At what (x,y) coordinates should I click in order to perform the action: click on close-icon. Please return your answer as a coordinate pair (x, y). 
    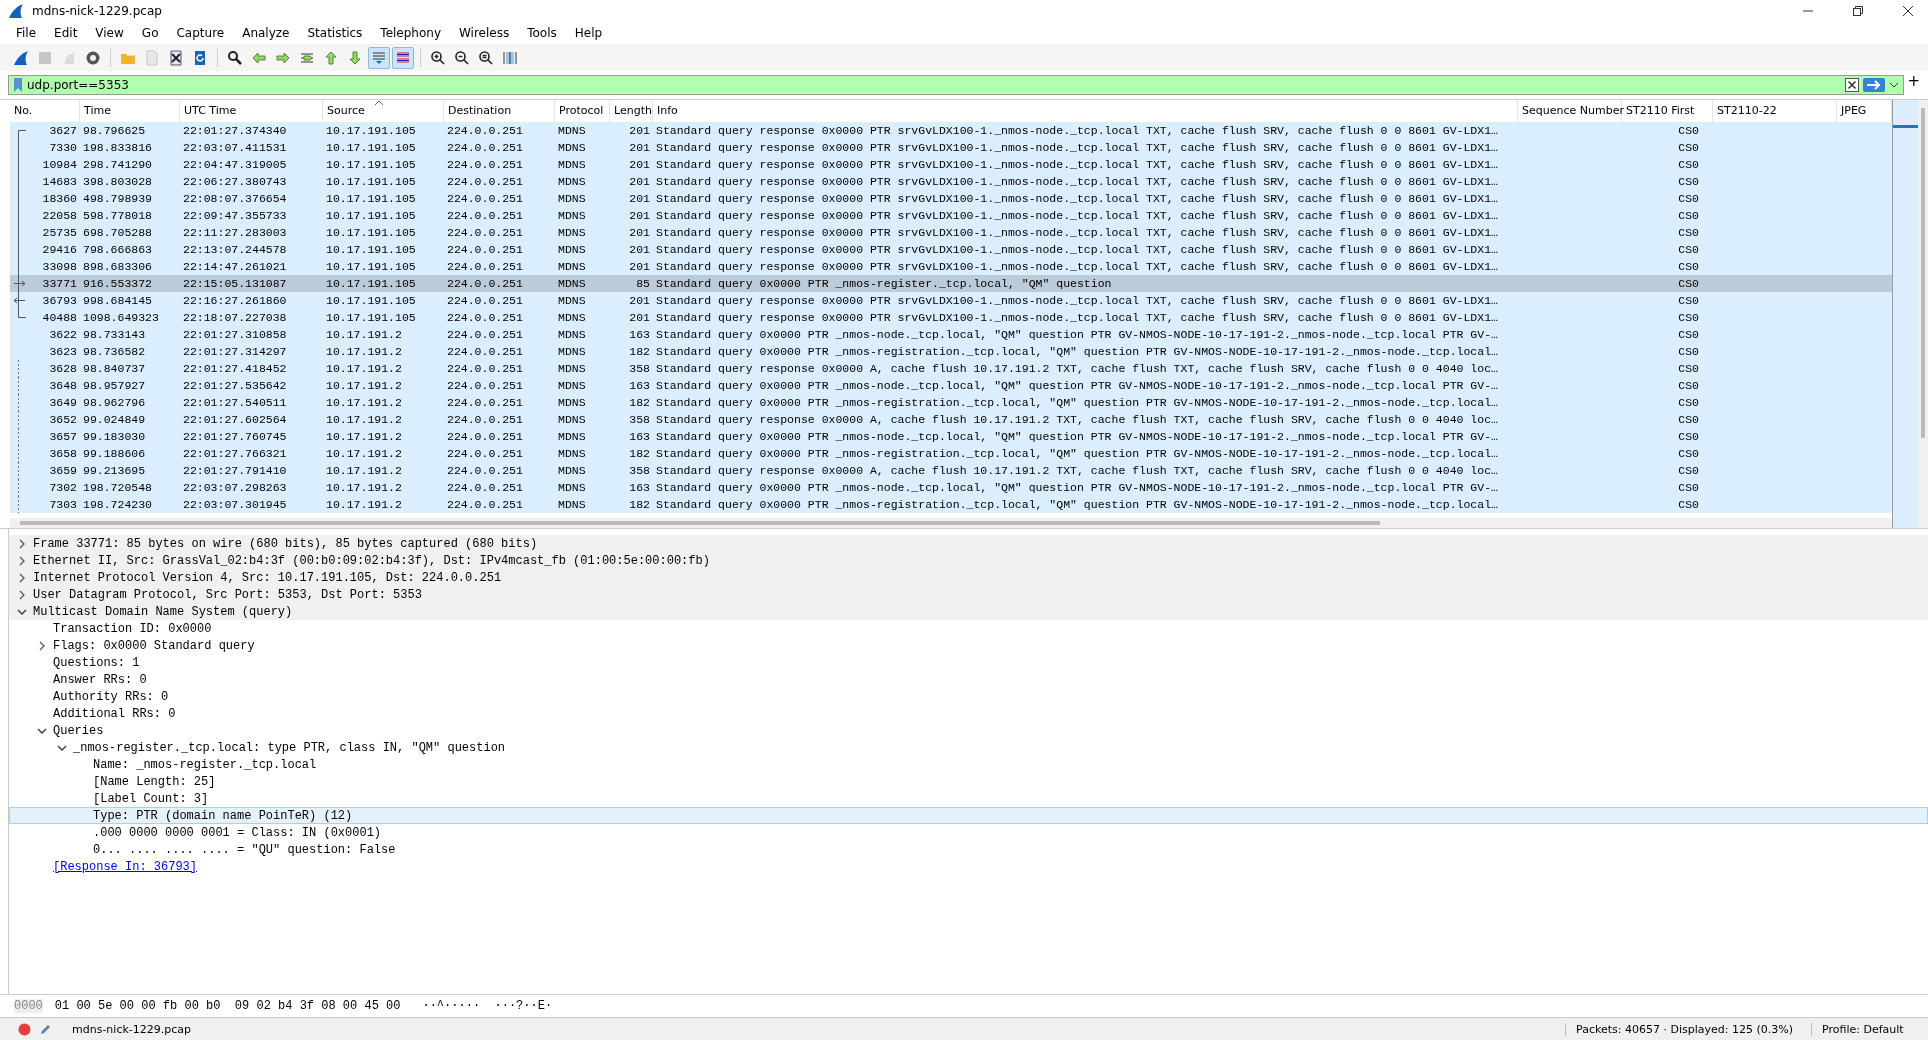
    Looking at the image, I should click on (1908, 11).